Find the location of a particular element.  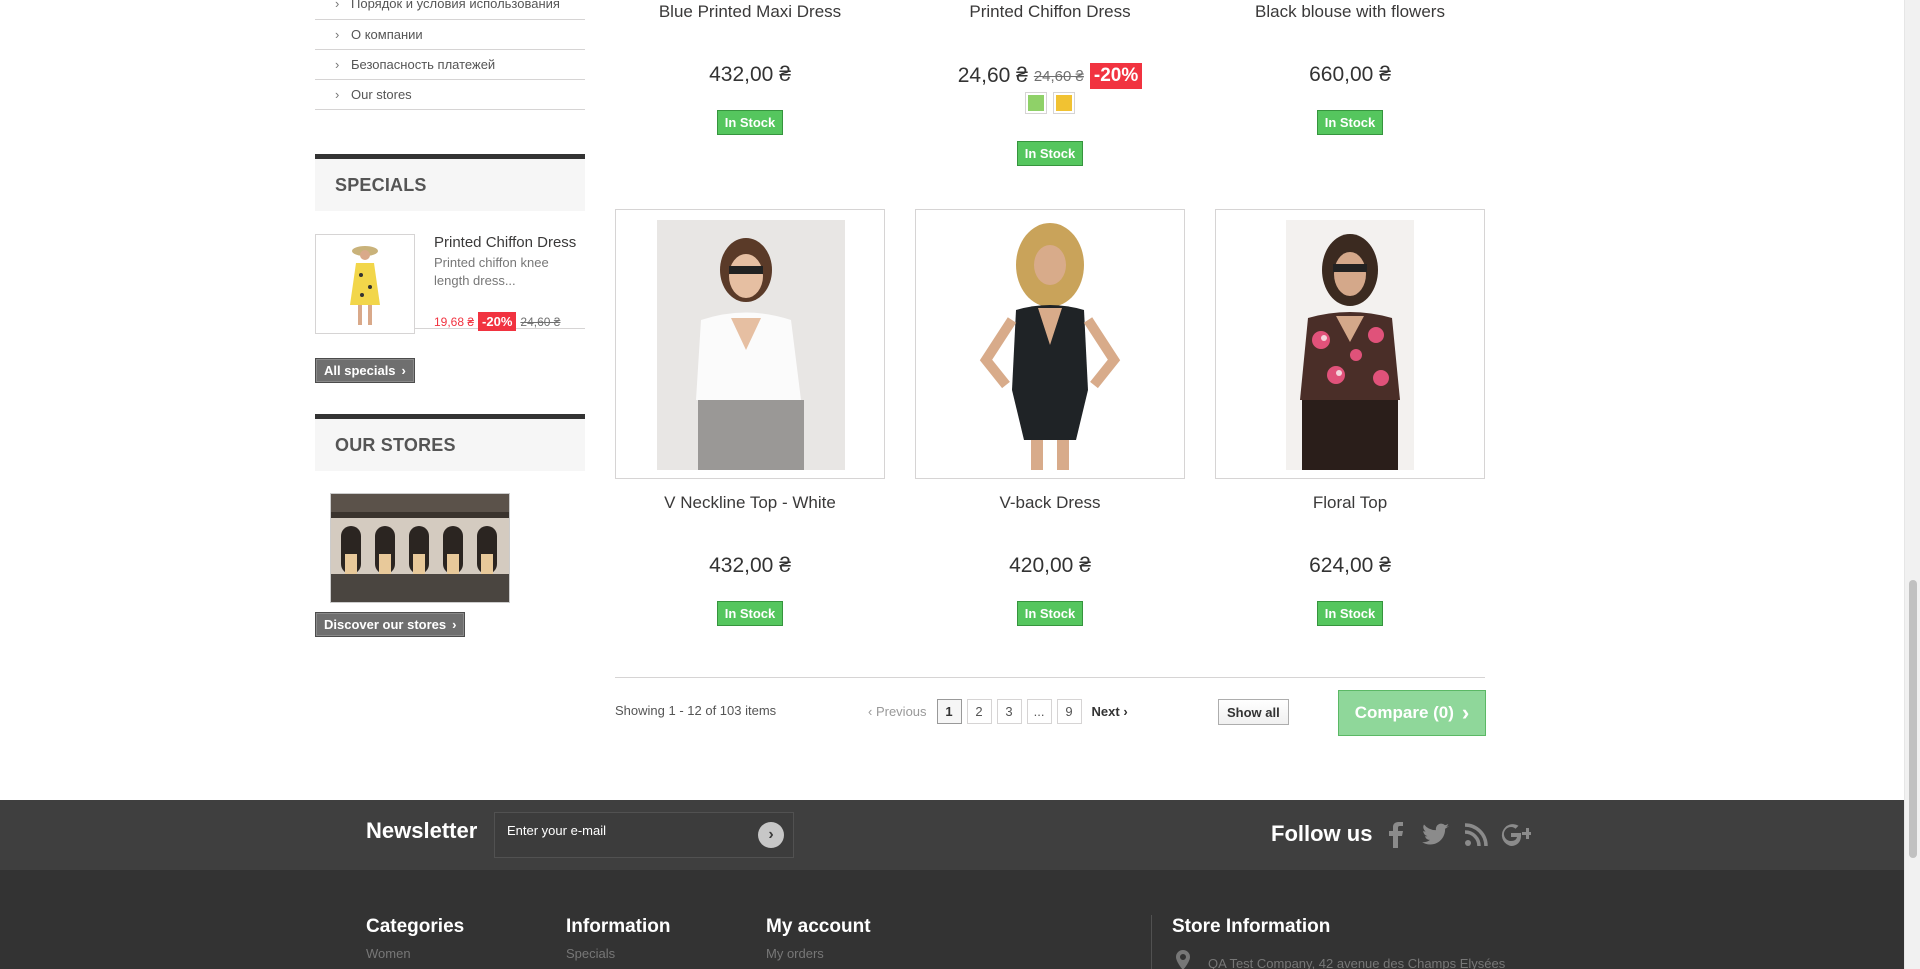

scrollbar-thumb is located at coordinates (1913, 719).